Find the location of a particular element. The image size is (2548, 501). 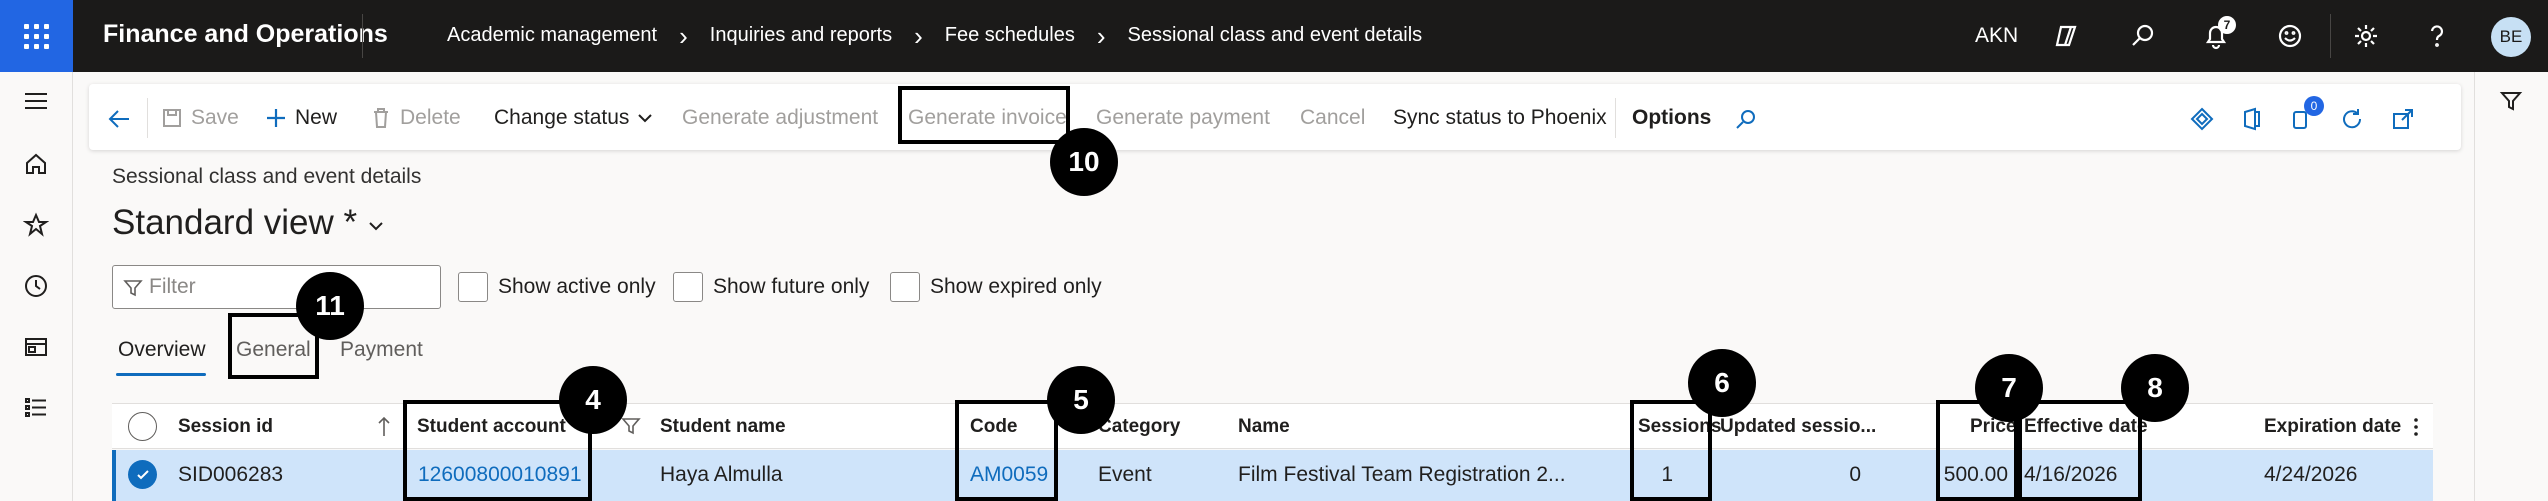

cell-expiration-date: 4/24/2026 is located at coordinates (2310, 475).